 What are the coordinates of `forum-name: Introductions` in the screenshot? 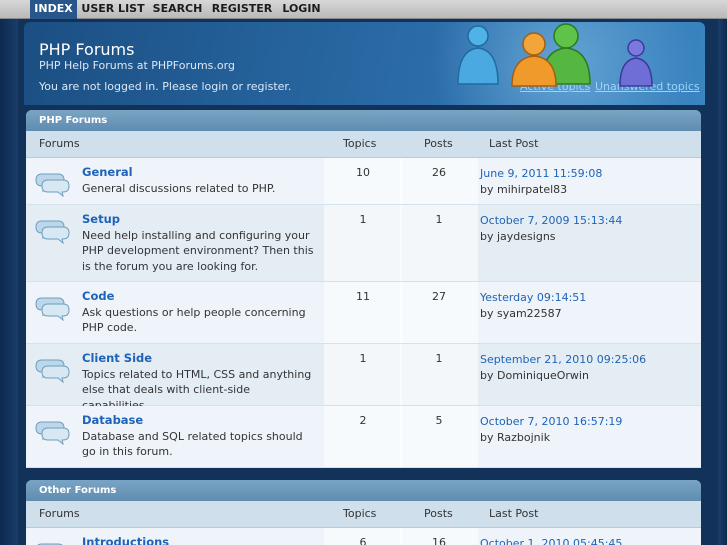 It's located at (200, 540).